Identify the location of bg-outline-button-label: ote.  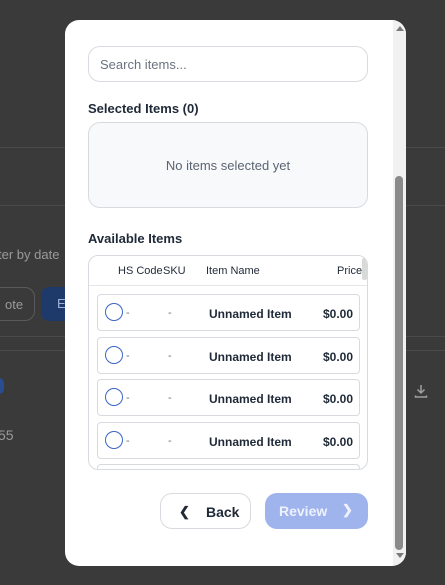
(14, 304).